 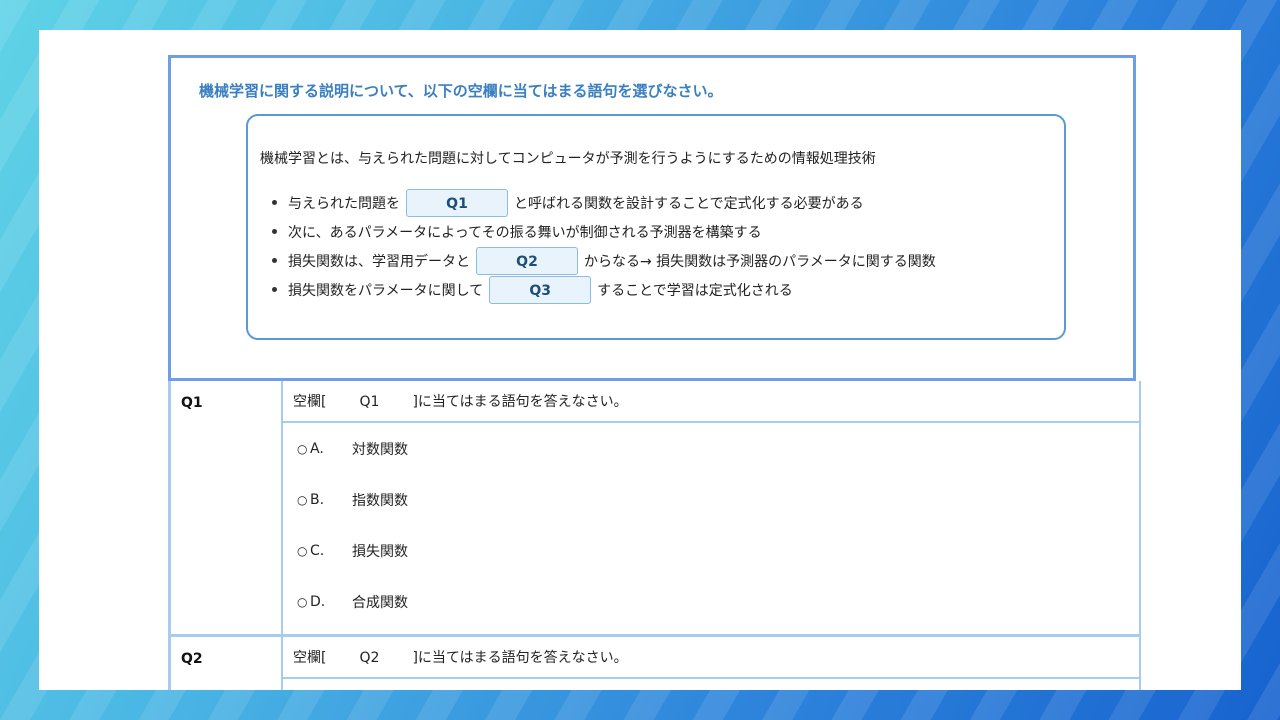 What do you see at coordinates (386, 290) in the screenshot?
I see `bullet-text: 損失関数をパラメータに関して` at bounding box center [386, 290].